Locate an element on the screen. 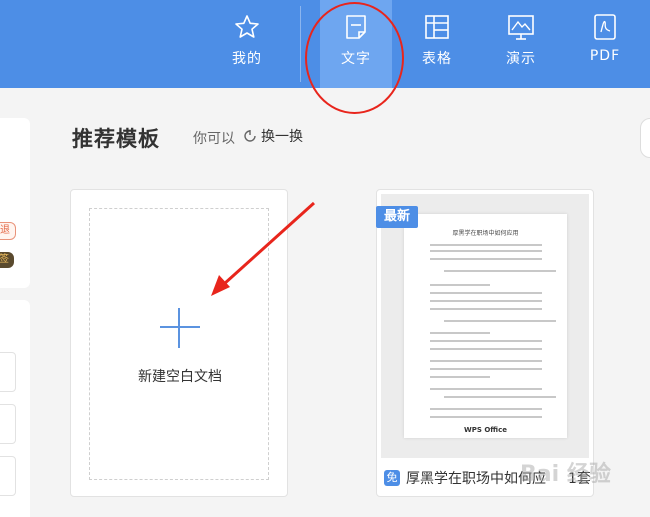 This screenshot has width=650, height=517. refresh-button: 换一换 is located at coordinates (273, 136).